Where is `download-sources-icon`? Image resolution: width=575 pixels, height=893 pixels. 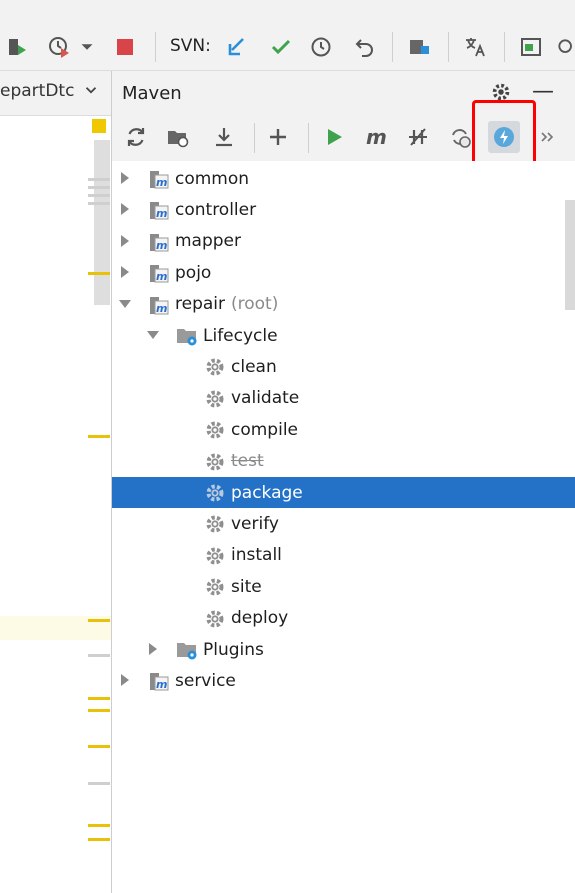
download-sources-icon is located at coordinates (224, 137).